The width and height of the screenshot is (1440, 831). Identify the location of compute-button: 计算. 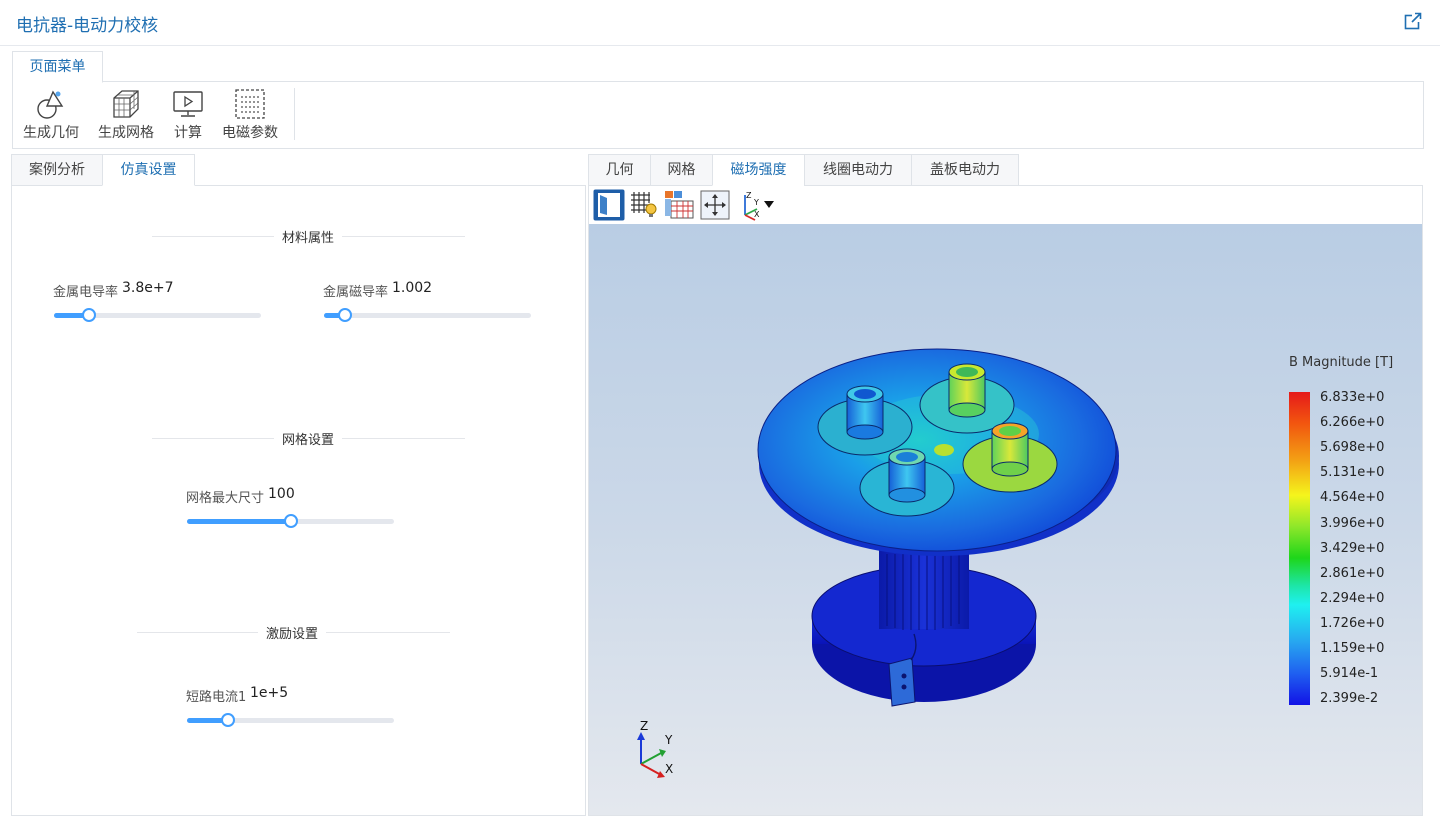
(188, 115).